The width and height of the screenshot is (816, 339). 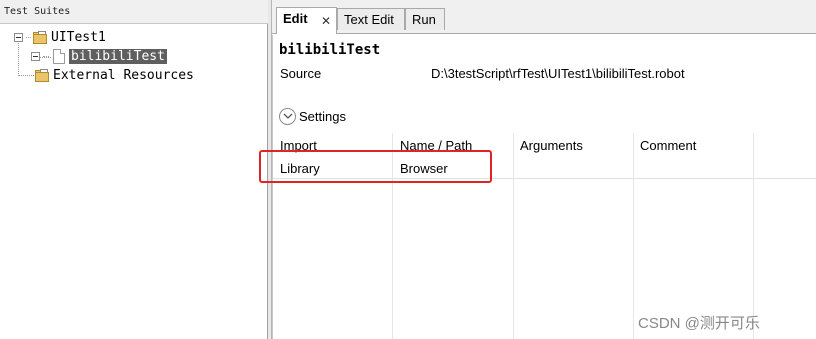 What do you see at coordinates (295, 18) in the screenshot?
I see `tab-label: Edit` at bounding box center [295, 18].